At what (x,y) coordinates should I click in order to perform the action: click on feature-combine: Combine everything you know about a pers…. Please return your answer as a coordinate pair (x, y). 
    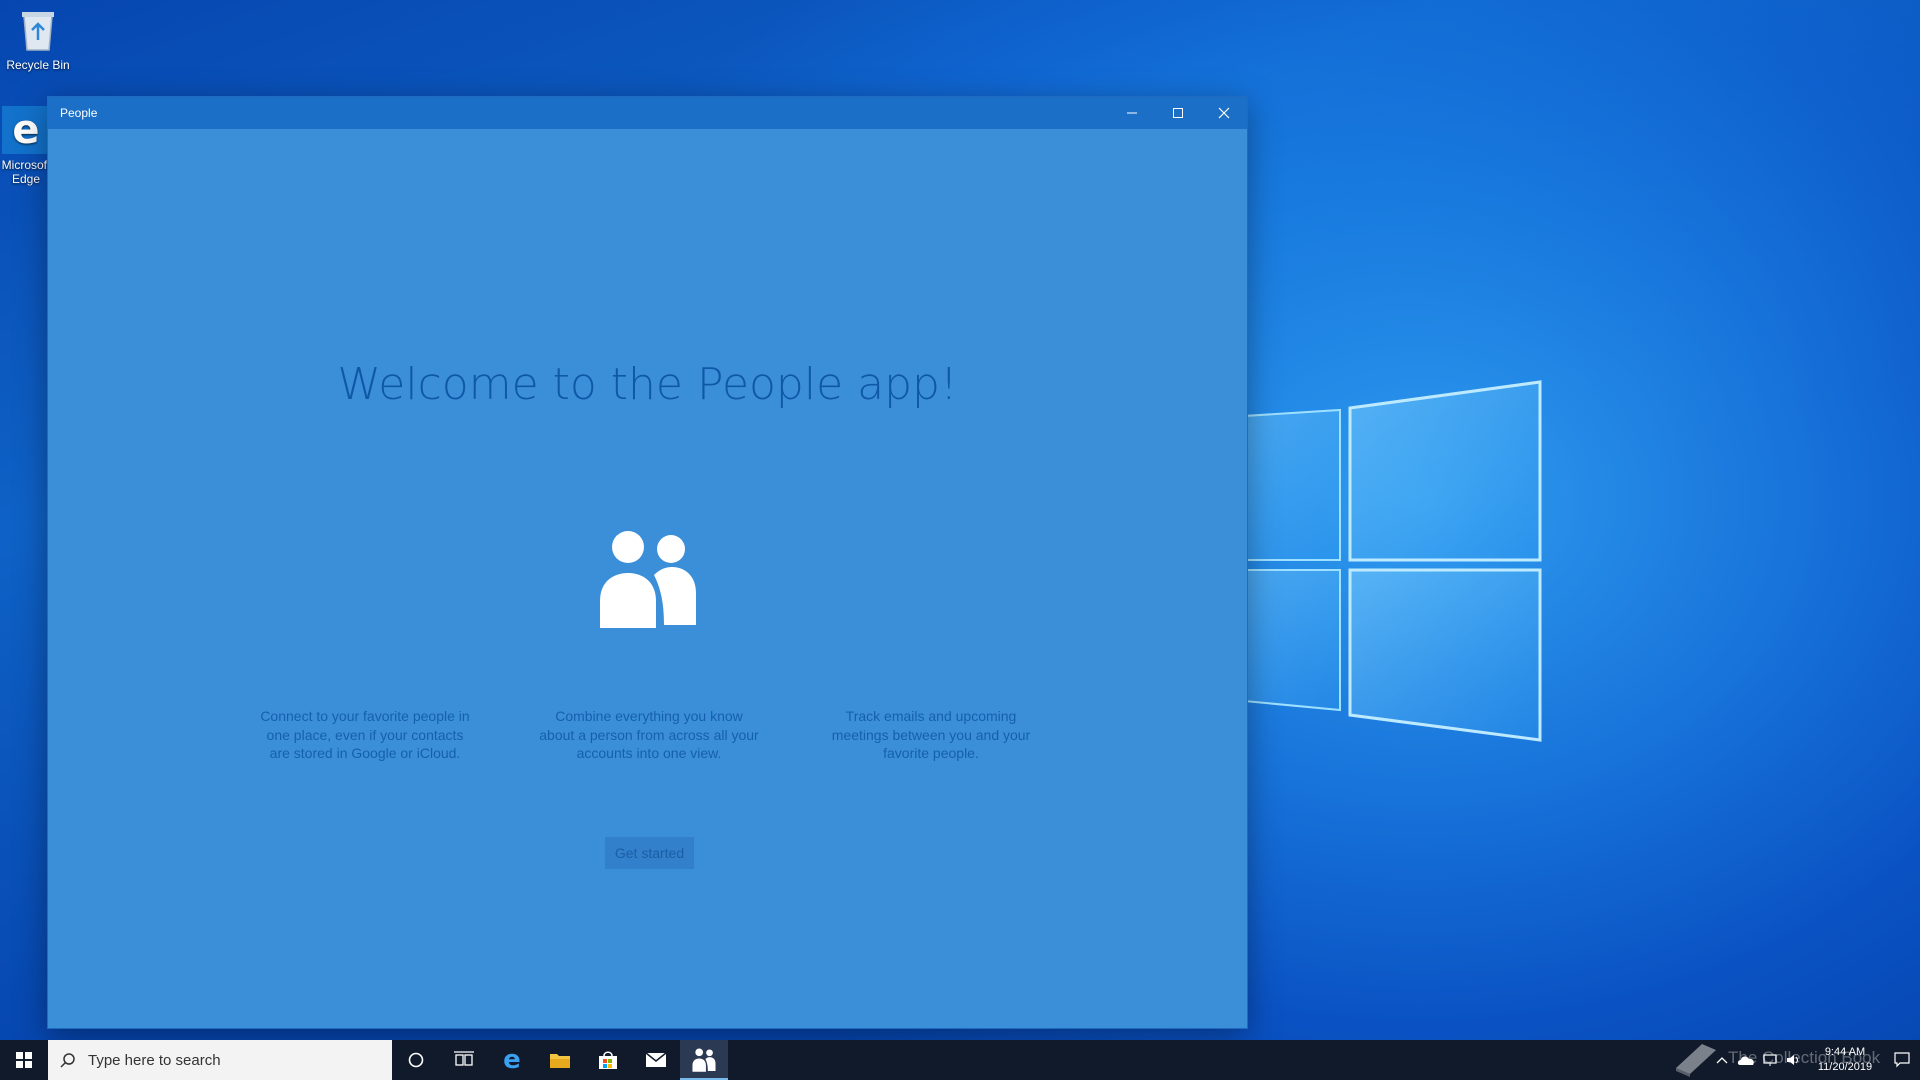
    Looking at the image, I should click on (649, 734).